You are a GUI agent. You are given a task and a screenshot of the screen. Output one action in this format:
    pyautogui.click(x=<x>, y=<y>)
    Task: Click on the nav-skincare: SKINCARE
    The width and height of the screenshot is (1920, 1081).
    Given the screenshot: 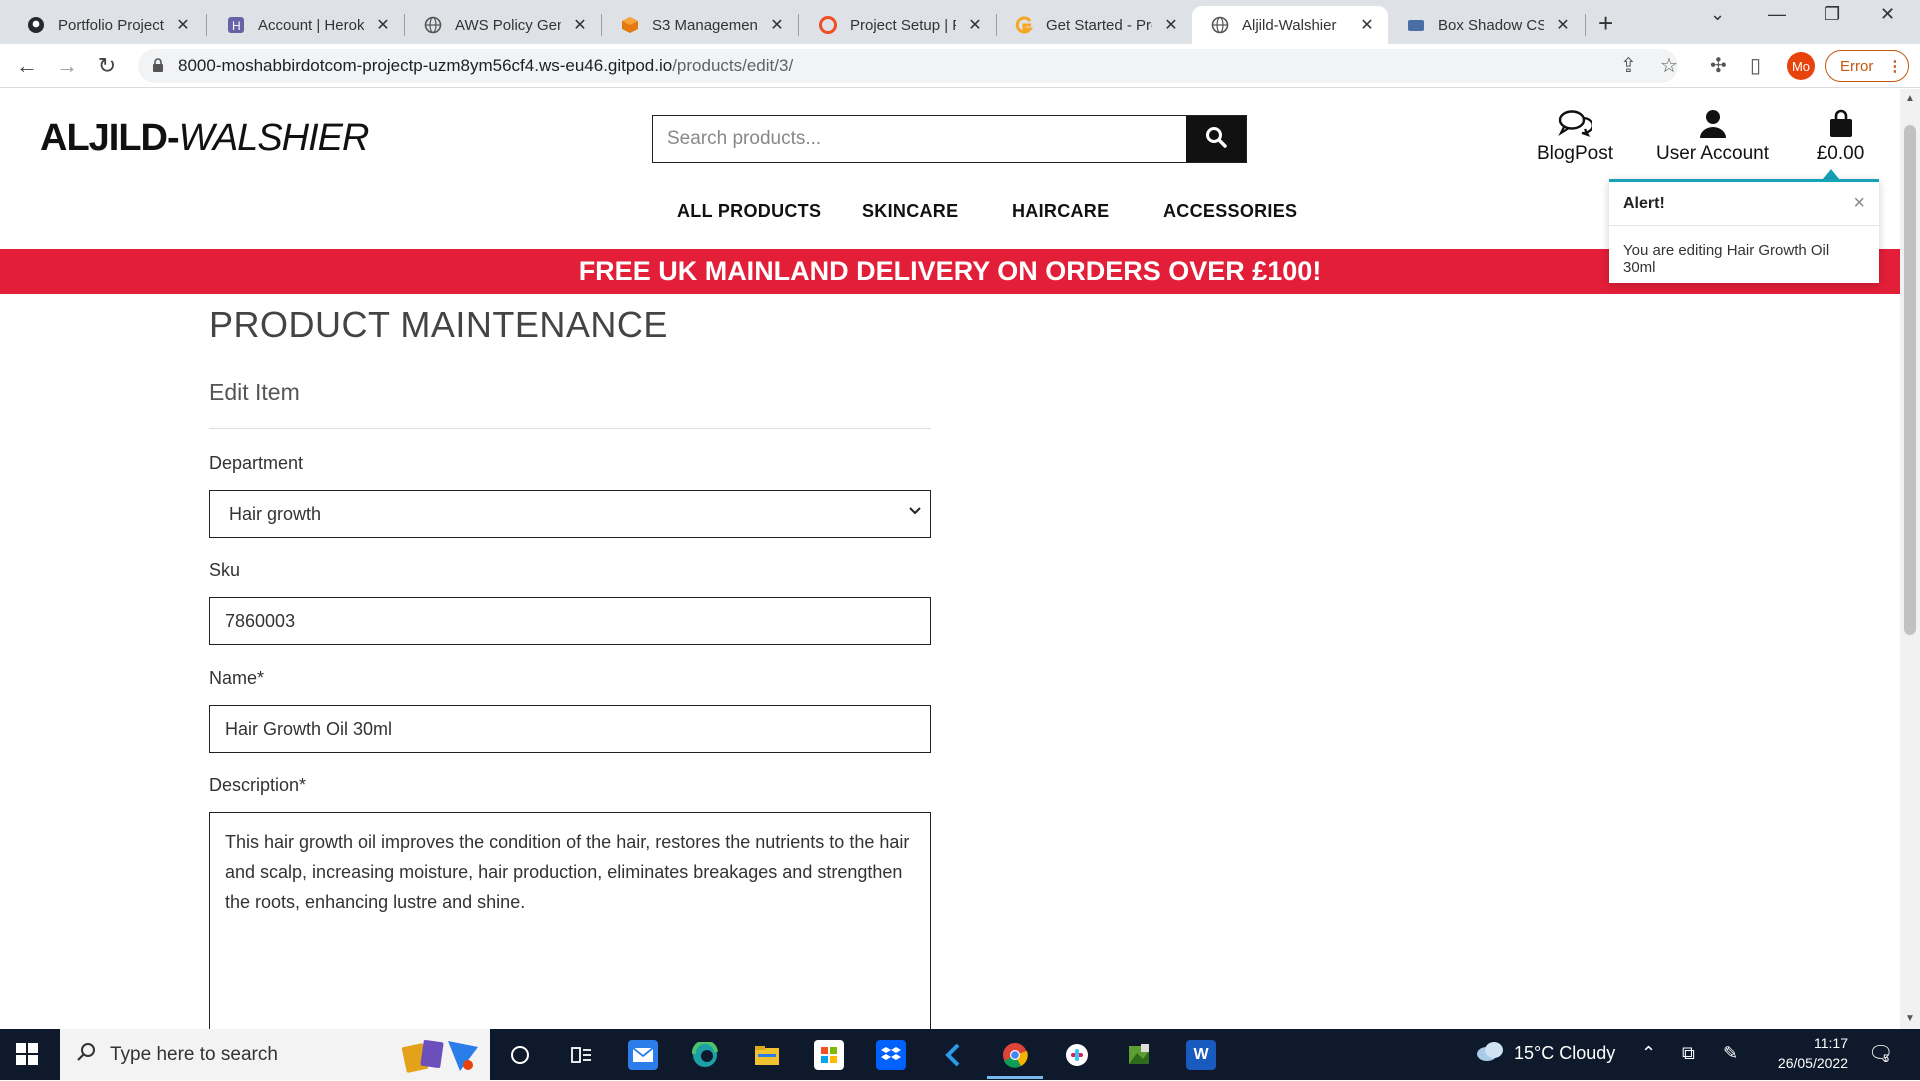 What is the action you would take?
    pyautogui.click(x=910, y=211)
    